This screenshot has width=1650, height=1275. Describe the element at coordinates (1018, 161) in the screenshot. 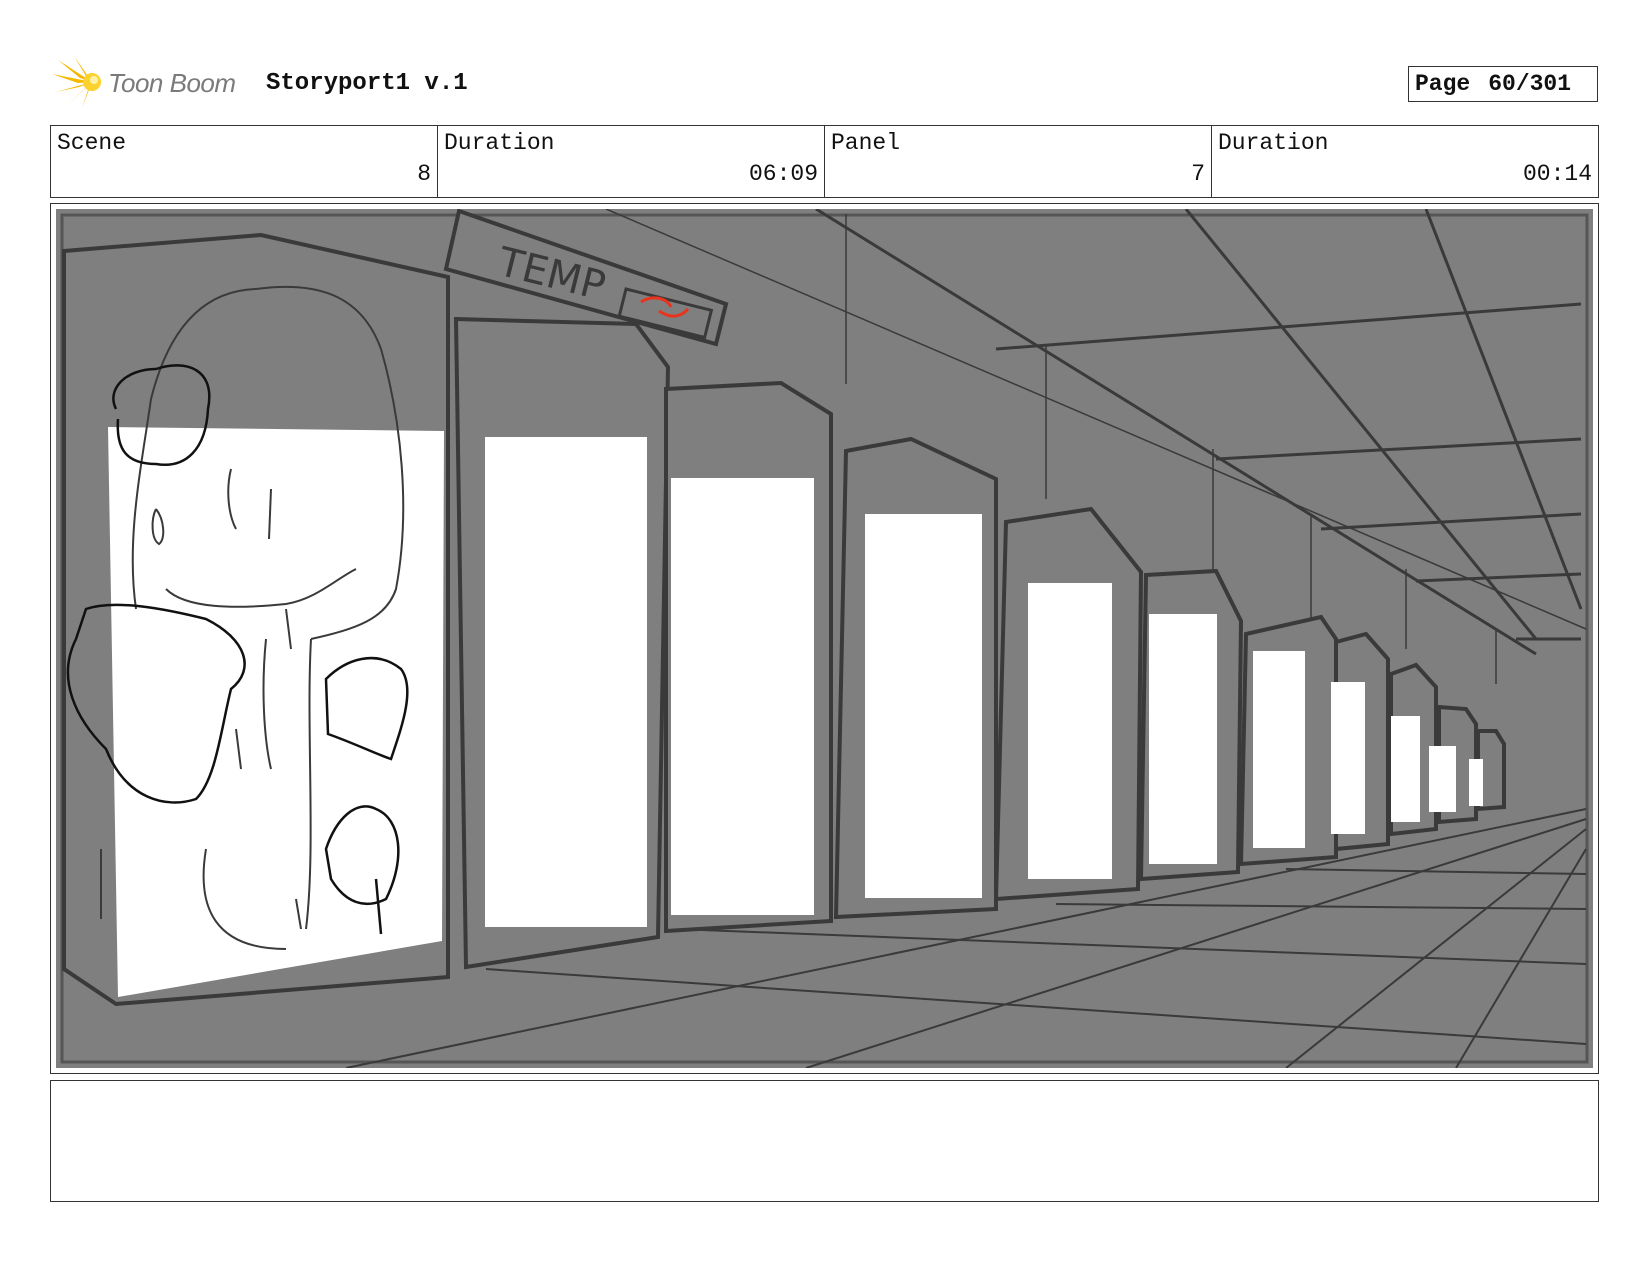

I see `panel-cell: Panel 7` at that location.